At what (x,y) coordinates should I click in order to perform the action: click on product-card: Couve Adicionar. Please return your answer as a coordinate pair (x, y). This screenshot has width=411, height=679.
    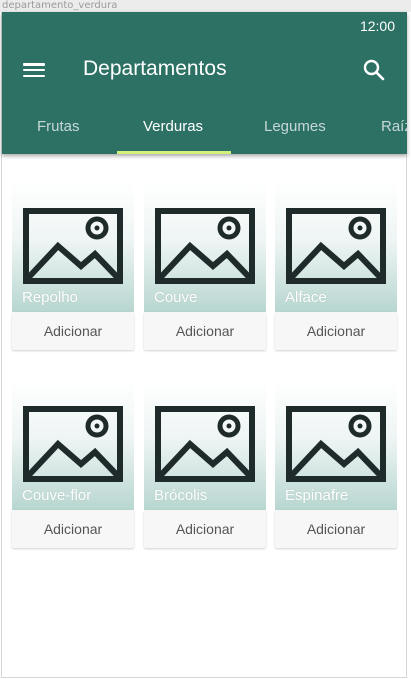
    Looking at the image, I should click on (205, 266).